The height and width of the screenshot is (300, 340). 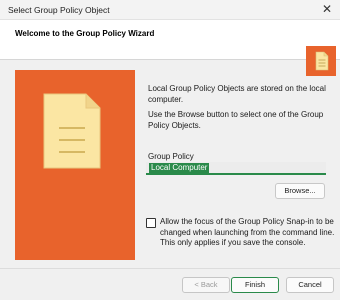 I want to click on window-title: Select Group Policy Object, so click(x=59, y=10).